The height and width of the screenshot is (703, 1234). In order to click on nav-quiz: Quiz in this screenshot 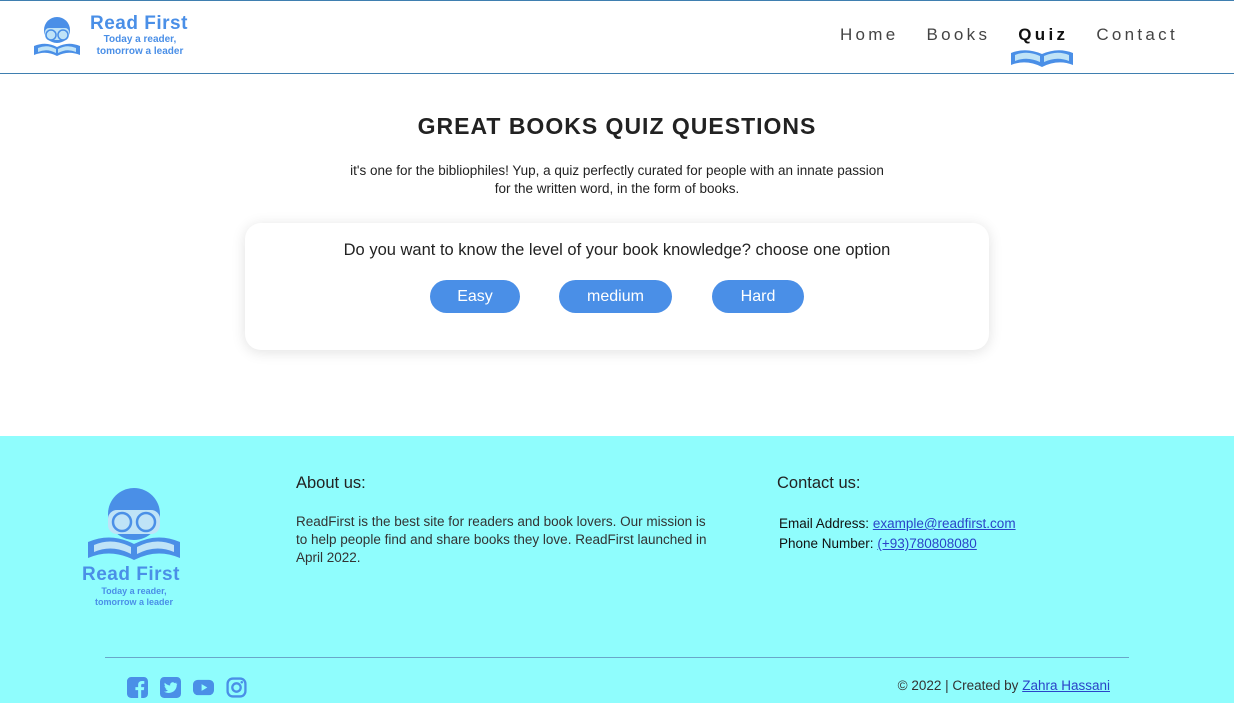, I will do `click(1042, 46)`.